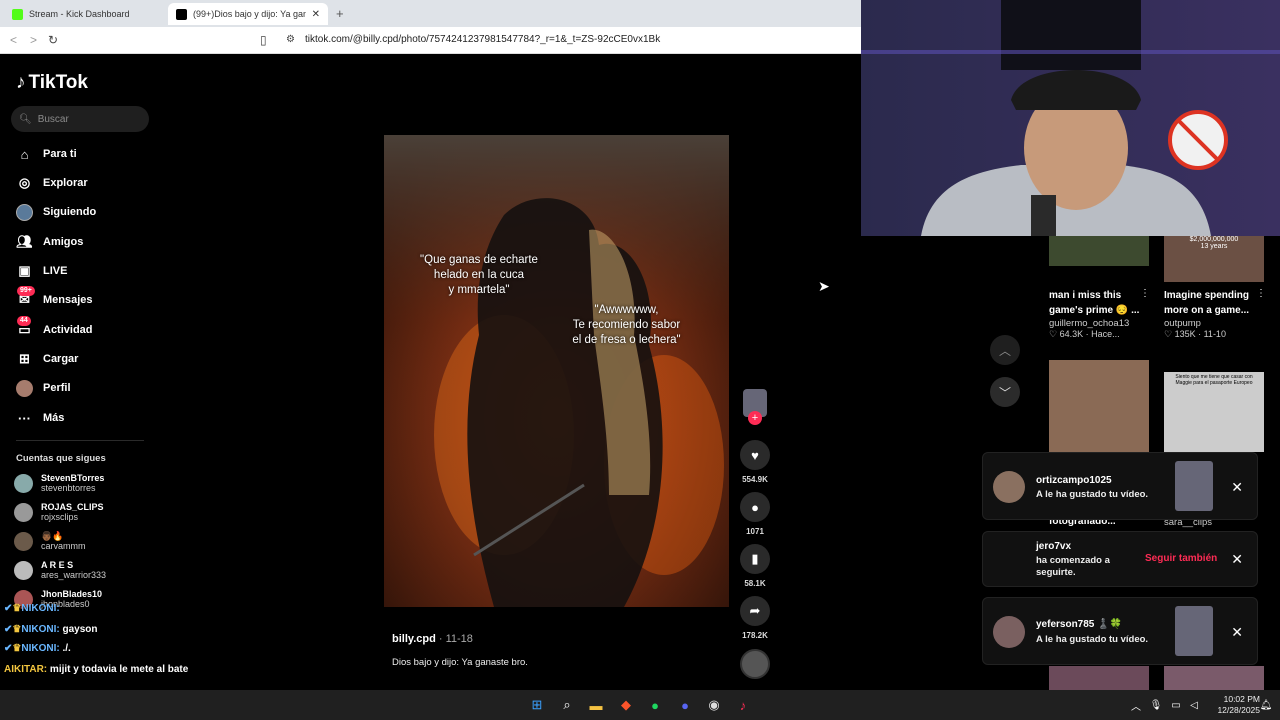 The image size is (1280, 720). I want to click on site-info-icon: ⚙, so click(290, 39).